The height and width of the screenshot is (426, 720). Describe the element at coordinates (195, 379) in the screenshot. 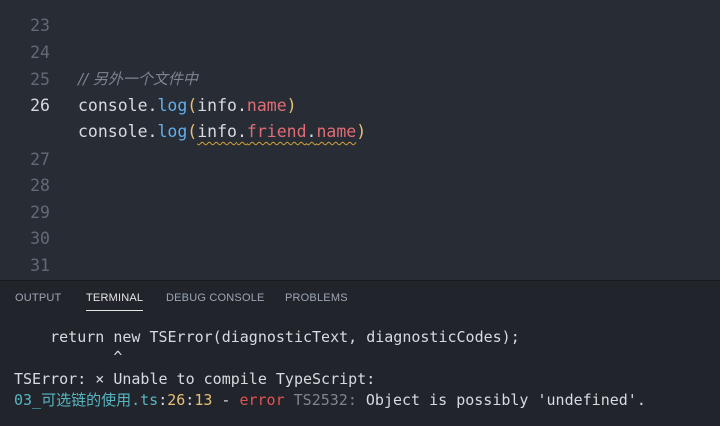

I see `terminal-line: TSError: × Unable to compile TypeScript:` at that location.